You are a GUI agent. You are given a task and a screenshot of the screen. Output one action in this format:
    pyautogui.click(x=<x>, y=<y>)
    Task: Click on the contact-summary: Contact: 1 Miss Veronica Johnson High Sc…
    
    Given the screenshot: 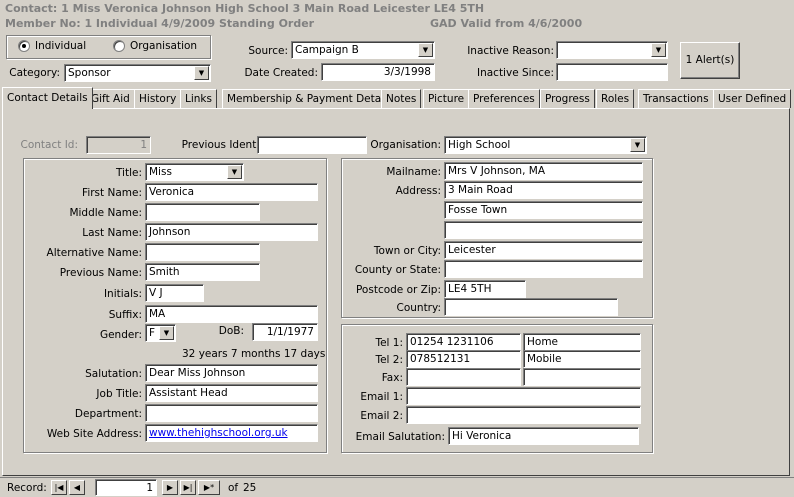 What is the action you would take?
    pyautogui.click(x=245, y=8)
    